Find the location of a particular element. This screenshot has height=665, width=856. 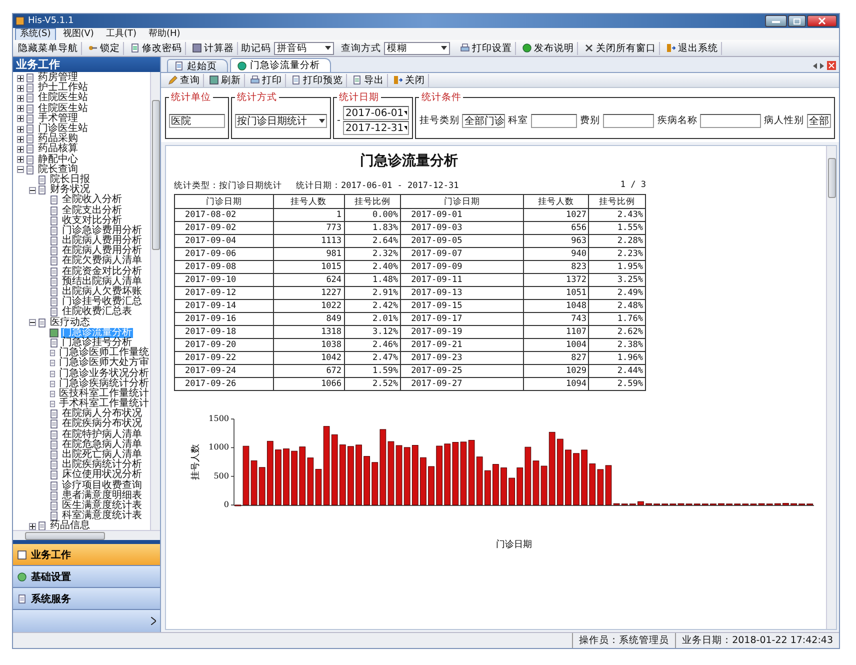

toolbar-button: 关闭所有窗口 is located at coordinates (620, 48).